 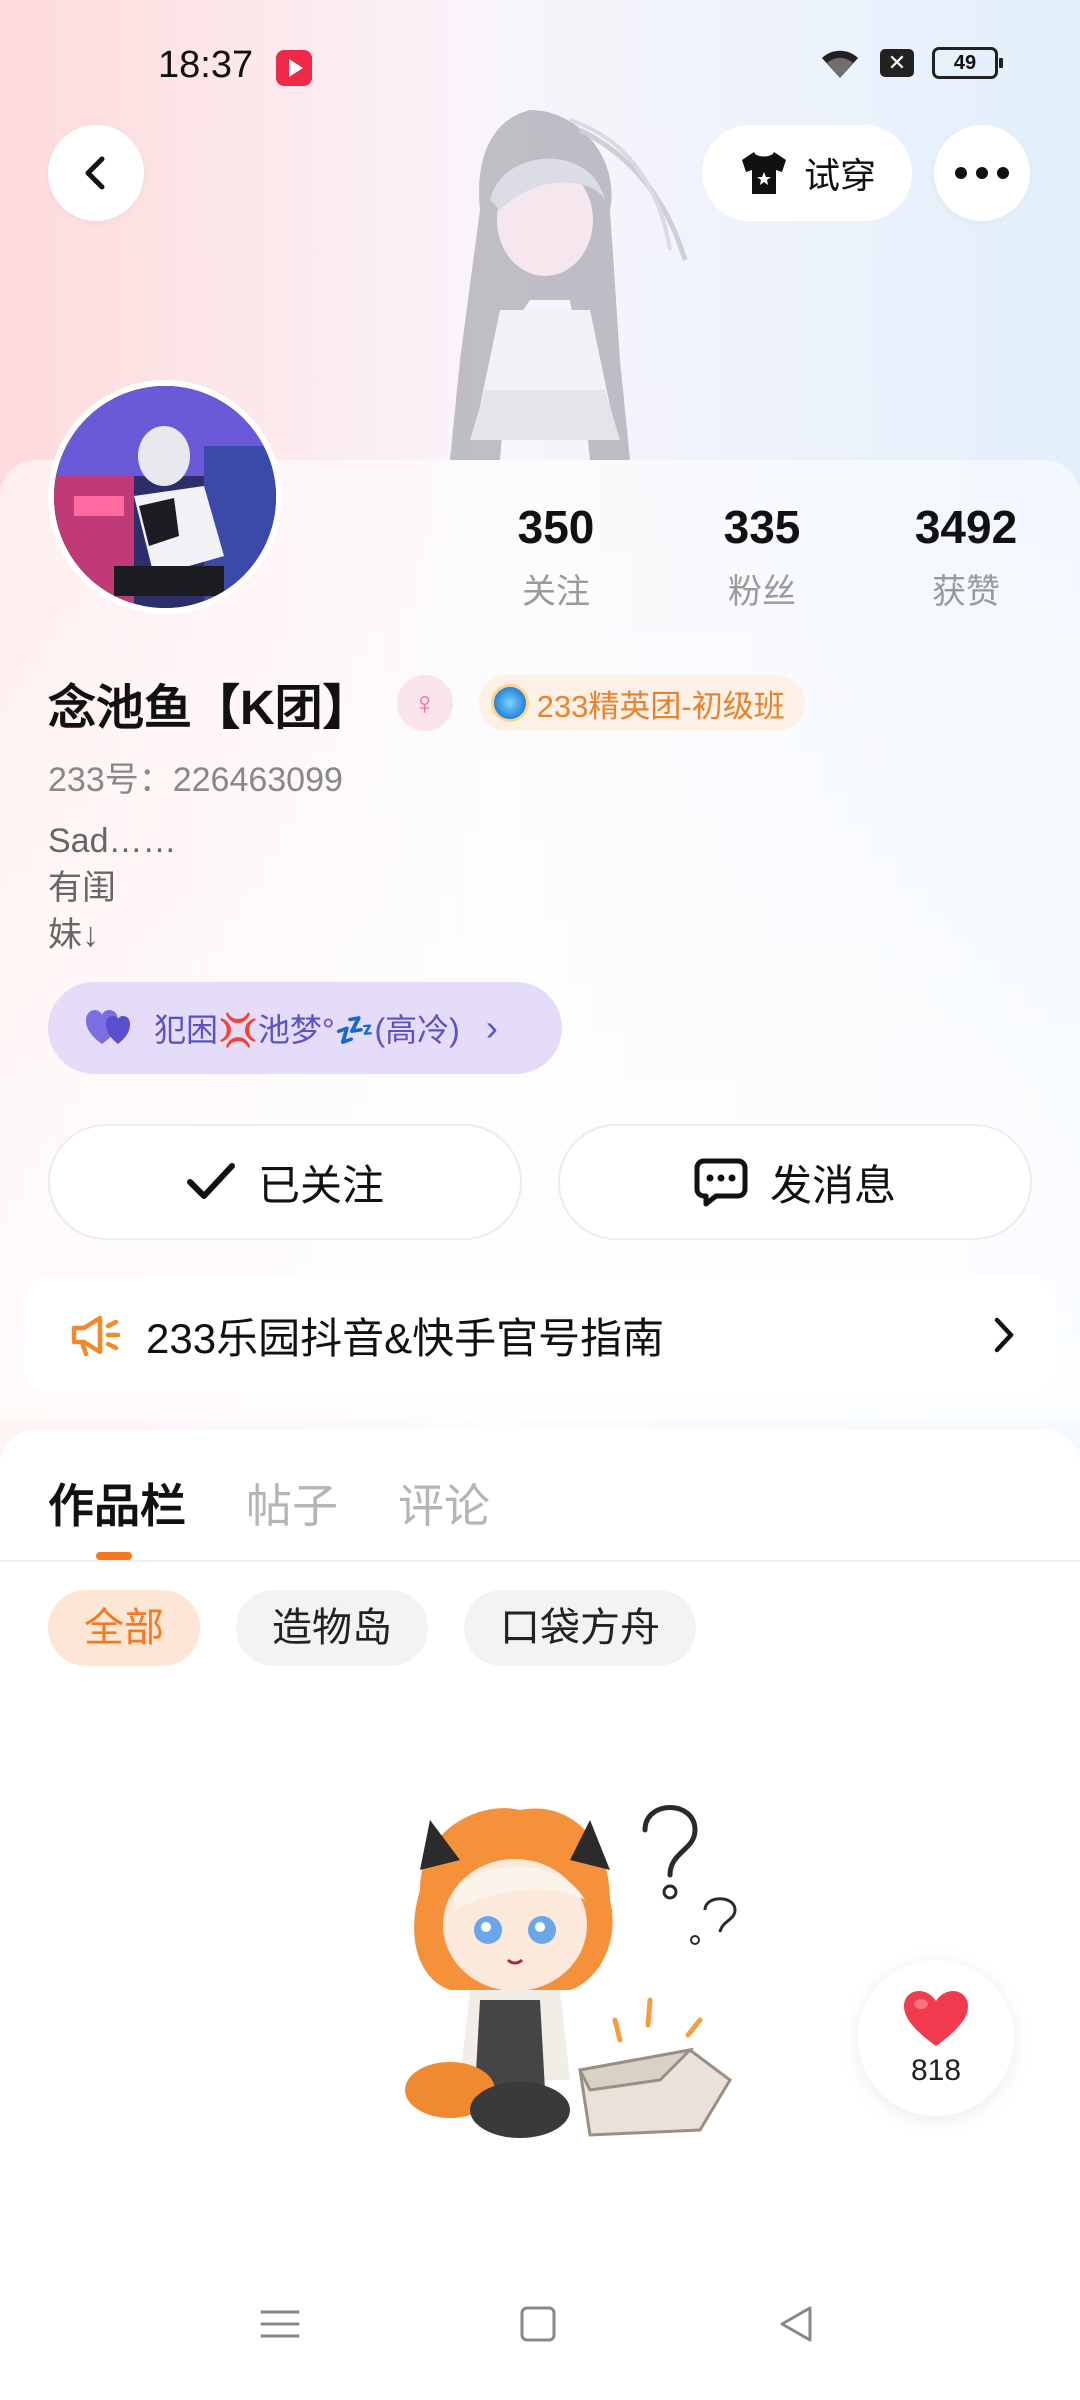 I want to click on followed-button: 已关注, so click(x=285, y=1182).